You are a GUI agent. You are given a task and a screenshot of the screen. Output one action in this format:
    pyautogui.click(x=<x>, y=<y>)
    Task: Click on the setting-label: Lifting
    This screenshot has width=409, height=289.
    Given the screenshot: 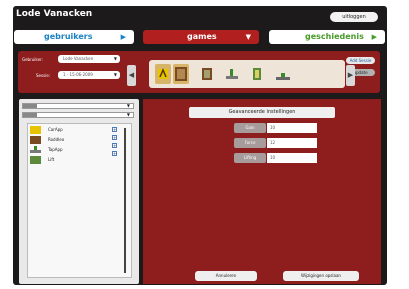 What is the action you would take?
    pyautogui.click(x=250, y=158)
    